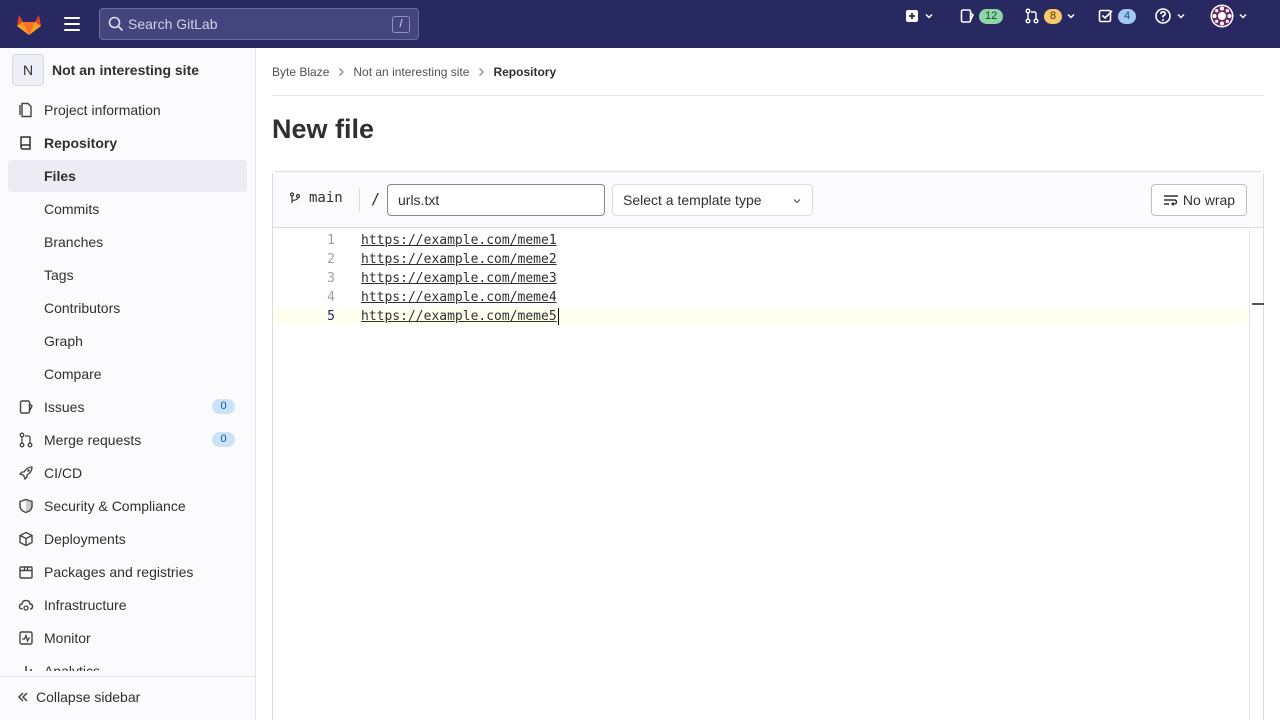  I want to click on sidebar-item-compare: Compare, so click(127, 374).